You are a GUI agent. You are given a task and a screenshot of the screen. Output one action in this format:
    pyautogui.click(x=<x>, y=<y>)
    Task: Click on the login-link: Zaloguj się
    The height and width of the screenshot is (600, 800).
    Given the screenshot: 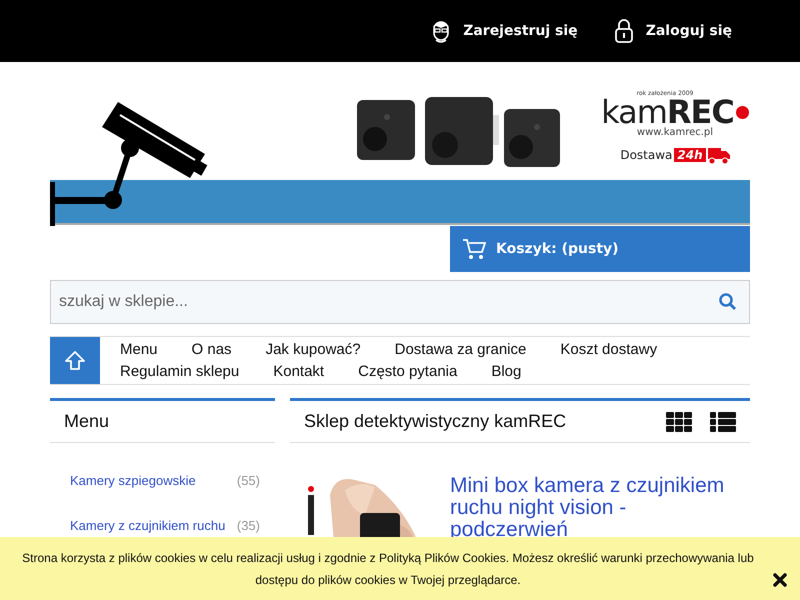 What is the action you would take?
    pyautogui.click(x=673, y=31)
    